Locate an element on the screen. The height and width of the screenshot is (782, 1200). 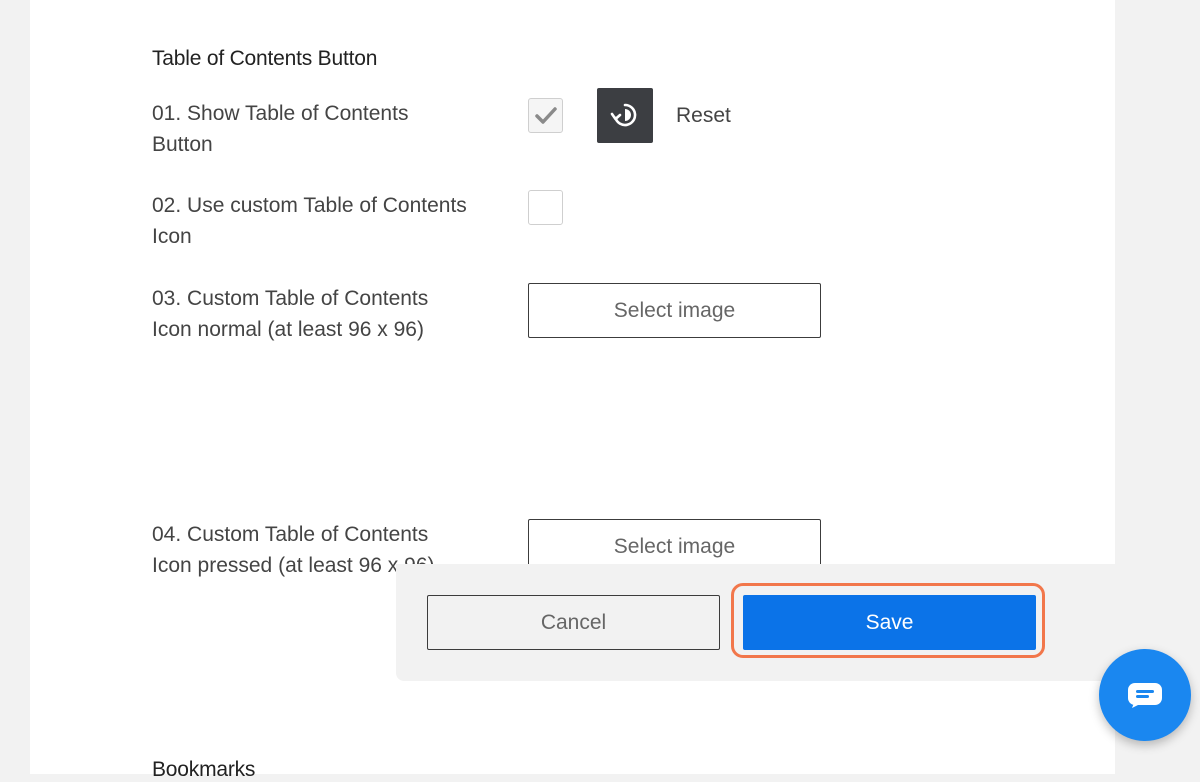
section-title: Table of Contents Button is located at coordinates (265, 58).